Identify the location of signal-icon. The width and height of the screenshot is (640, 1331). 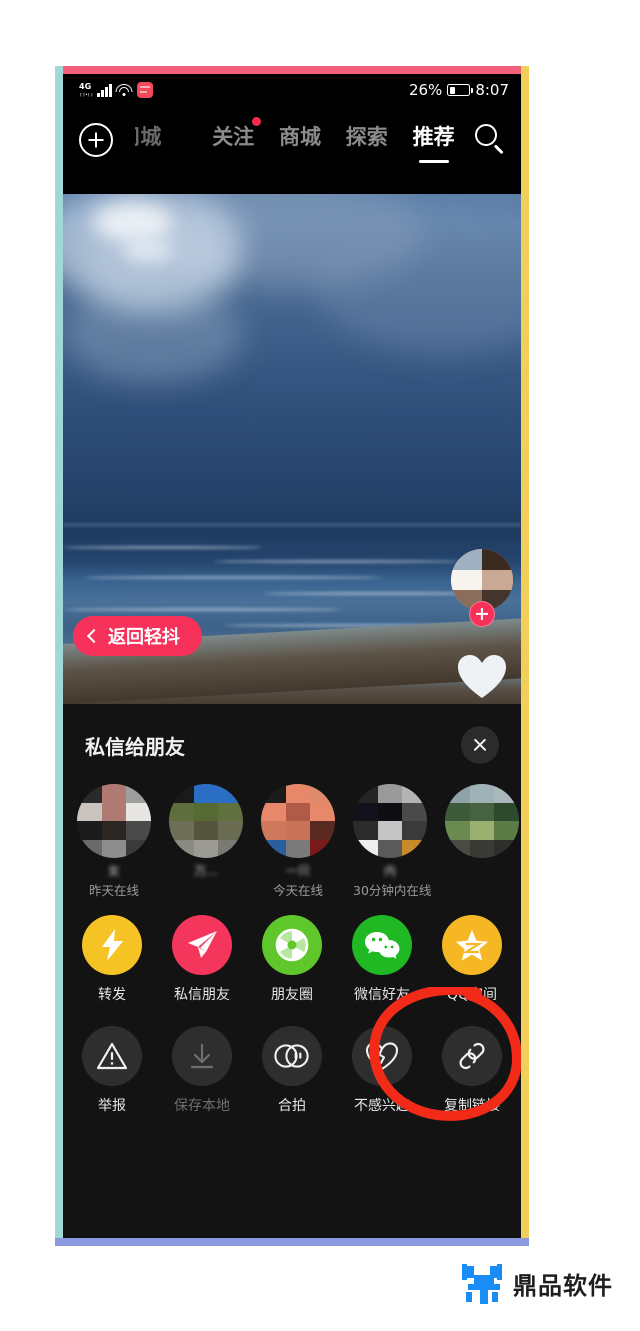
(104, 90).